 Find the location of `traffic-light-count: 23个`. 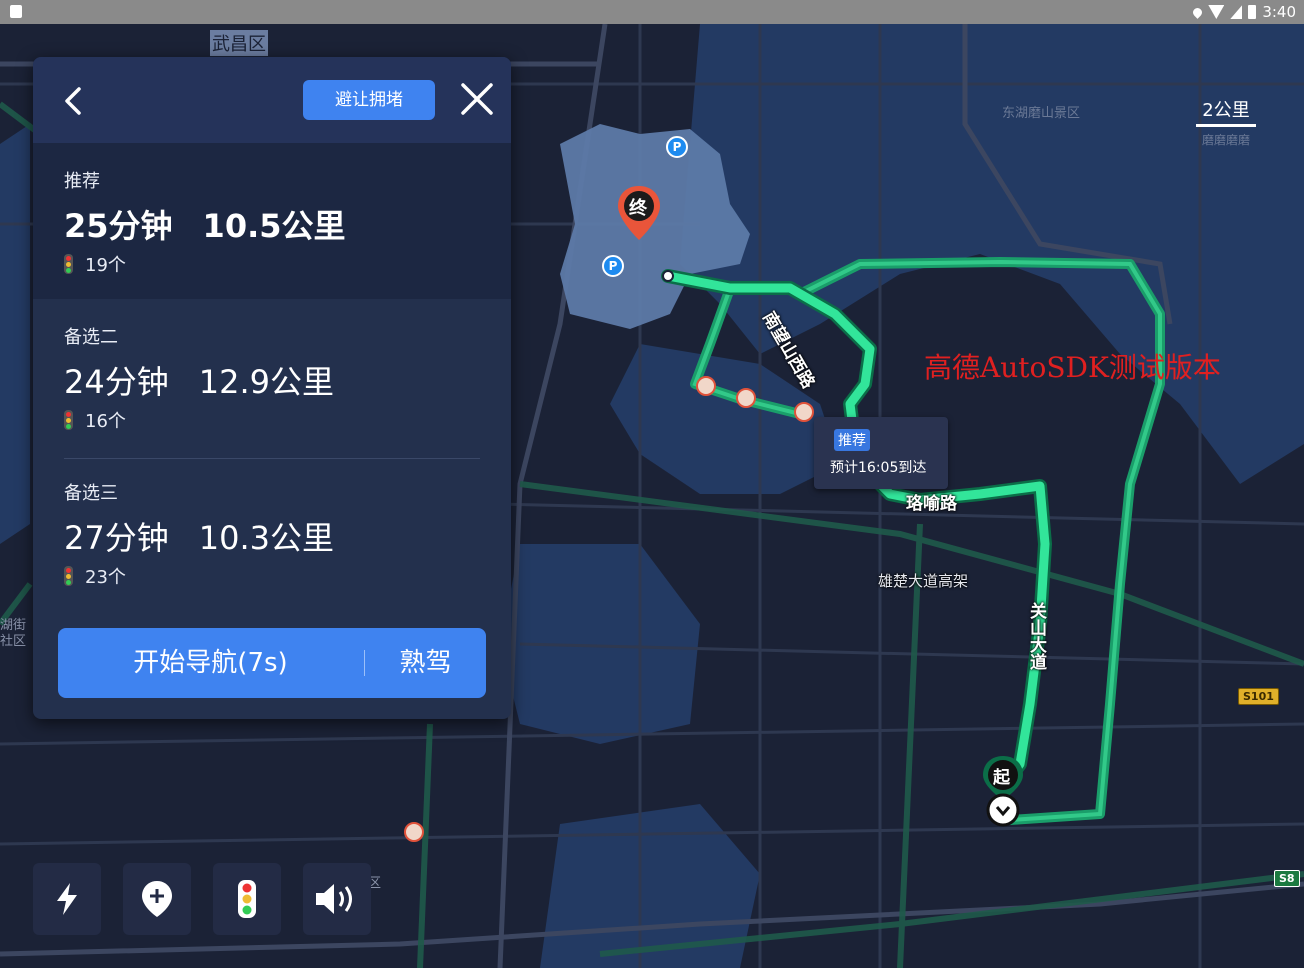

traffic-light-count: 23个 is located at coordinates (105, 577).